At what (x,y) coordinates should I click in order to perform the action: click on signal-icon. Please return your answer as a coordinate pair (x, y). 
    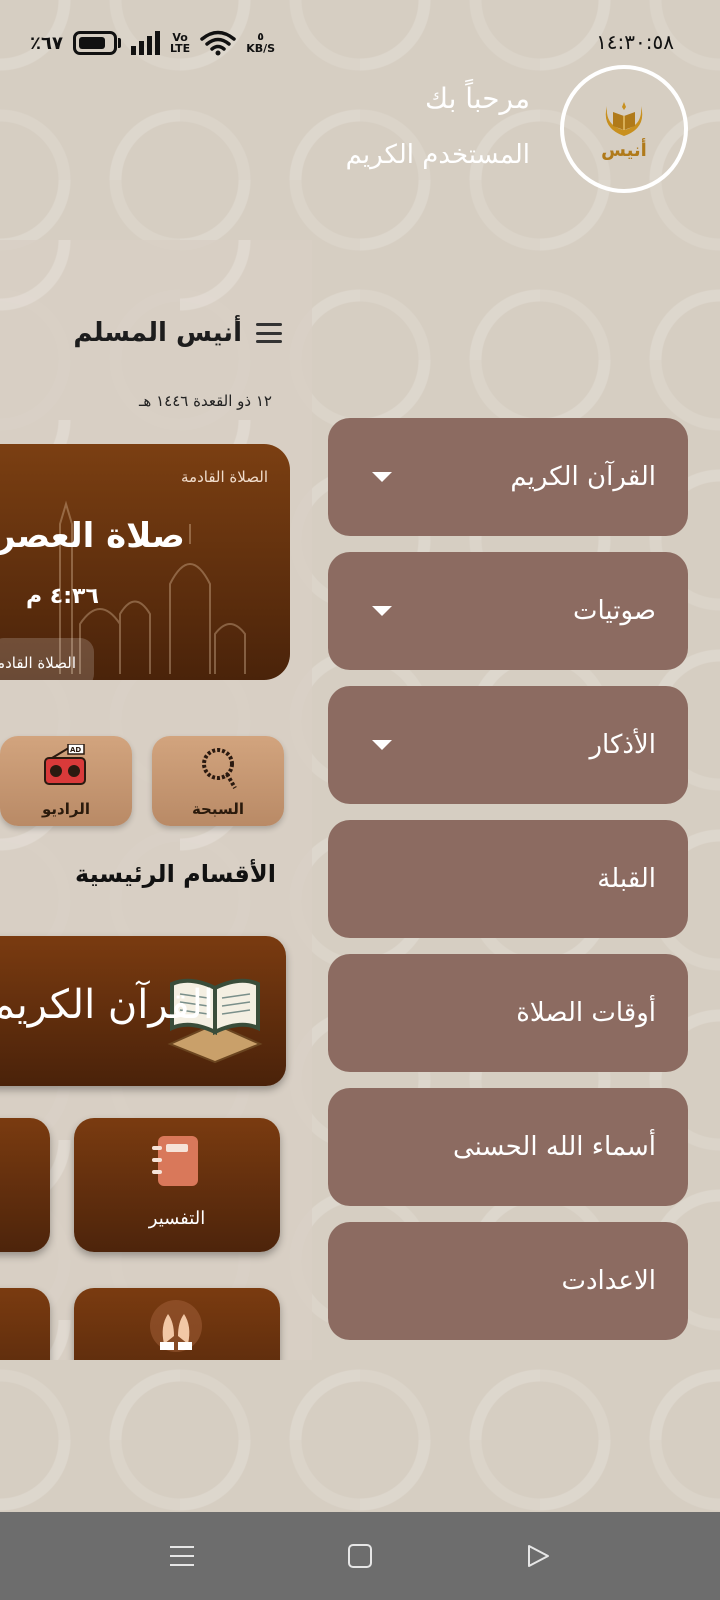
    Looking at the image, I should click on (145, 43).